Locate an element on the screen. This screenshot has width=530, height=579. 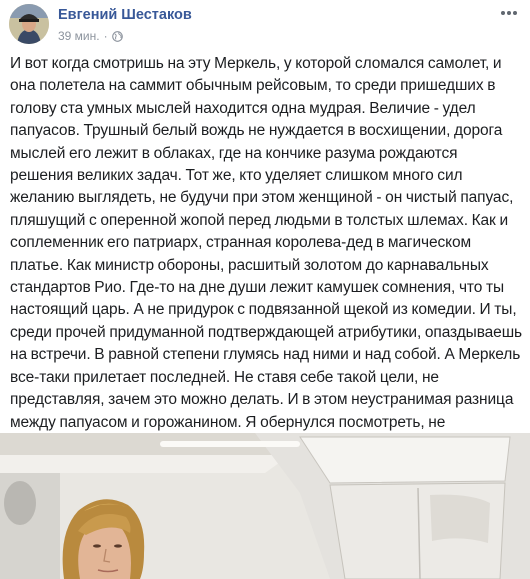
post-header: Евгений Шестаков 39 мин. · is located at coordinates (265, 24).